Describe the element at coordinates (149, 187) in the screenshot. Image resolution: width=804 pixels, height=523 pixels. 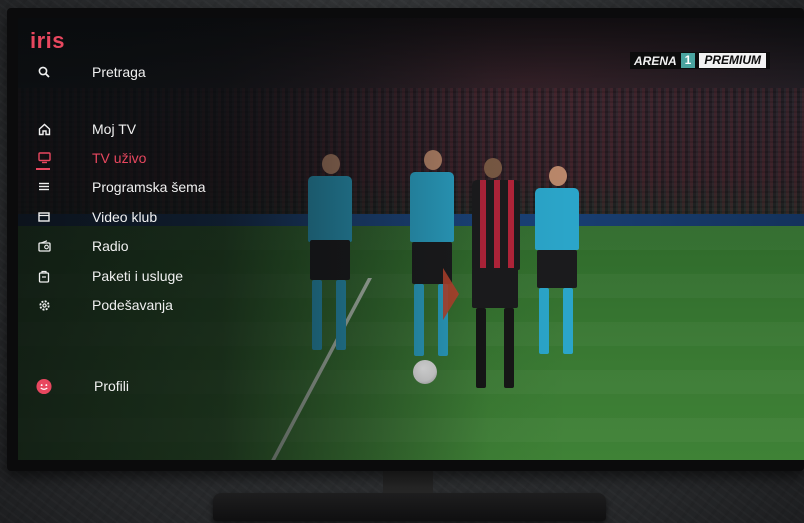
I see `menu-item-label: Programska šema` at that location.